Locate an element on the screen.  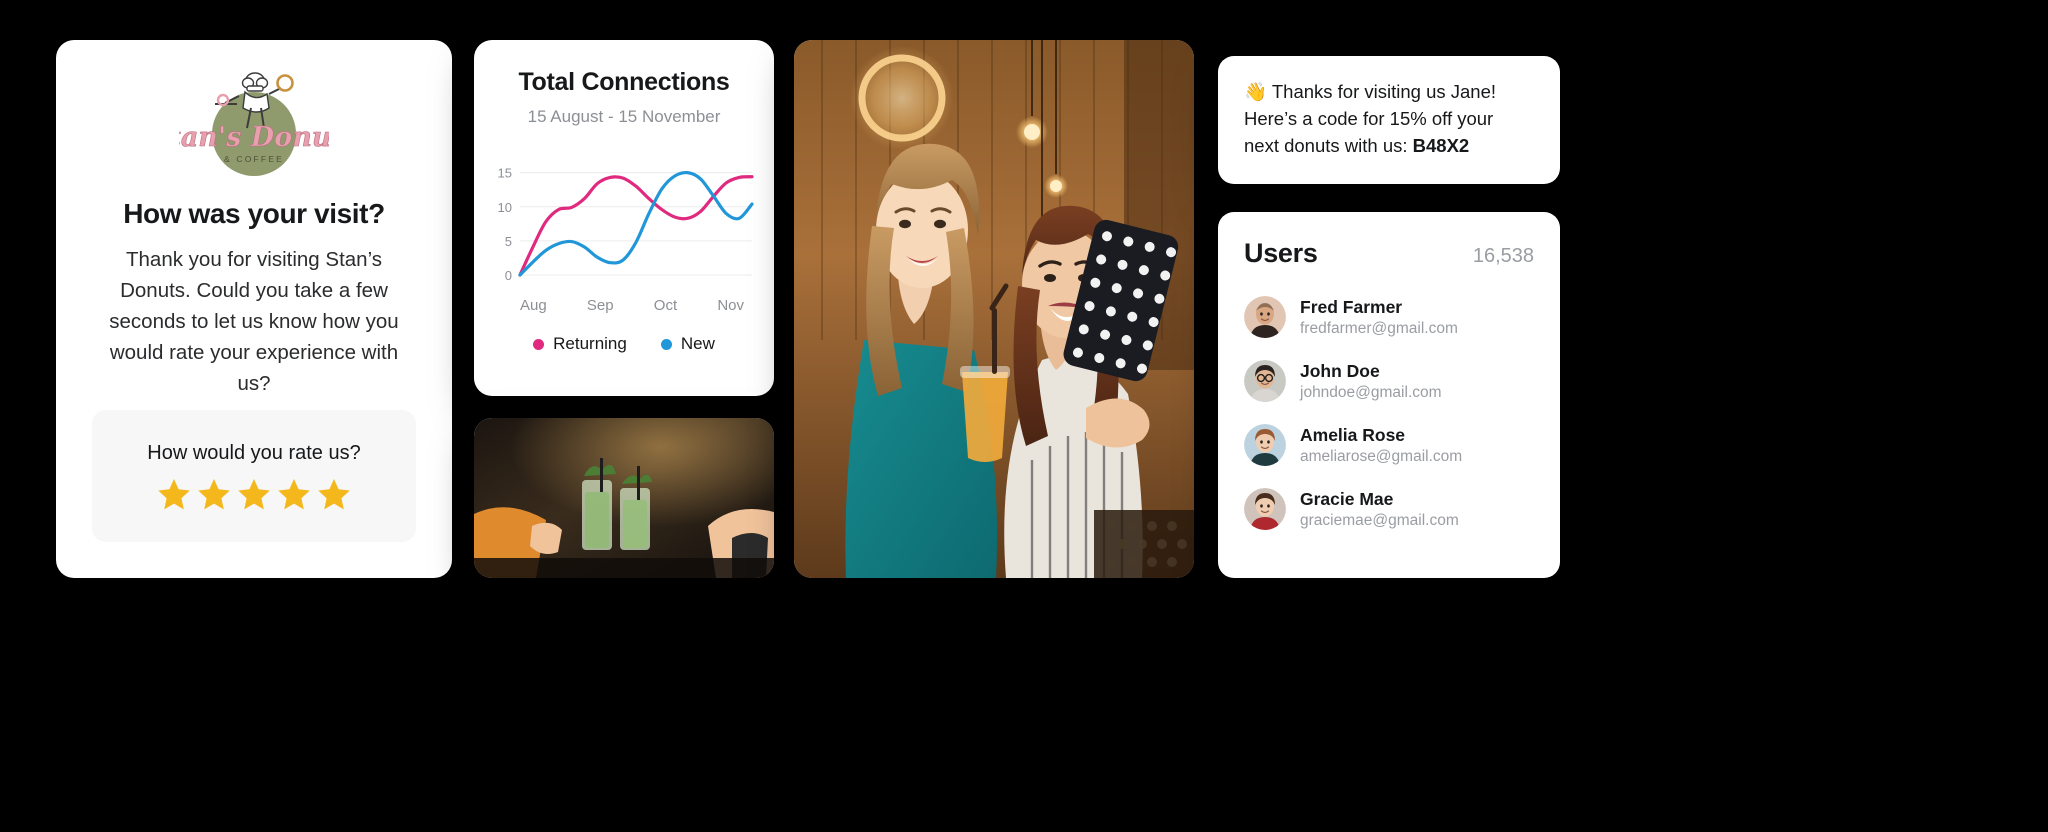
user-list-item: Amelia Rose ameliarose@gmail.com is located at coordinates (1389, 445).